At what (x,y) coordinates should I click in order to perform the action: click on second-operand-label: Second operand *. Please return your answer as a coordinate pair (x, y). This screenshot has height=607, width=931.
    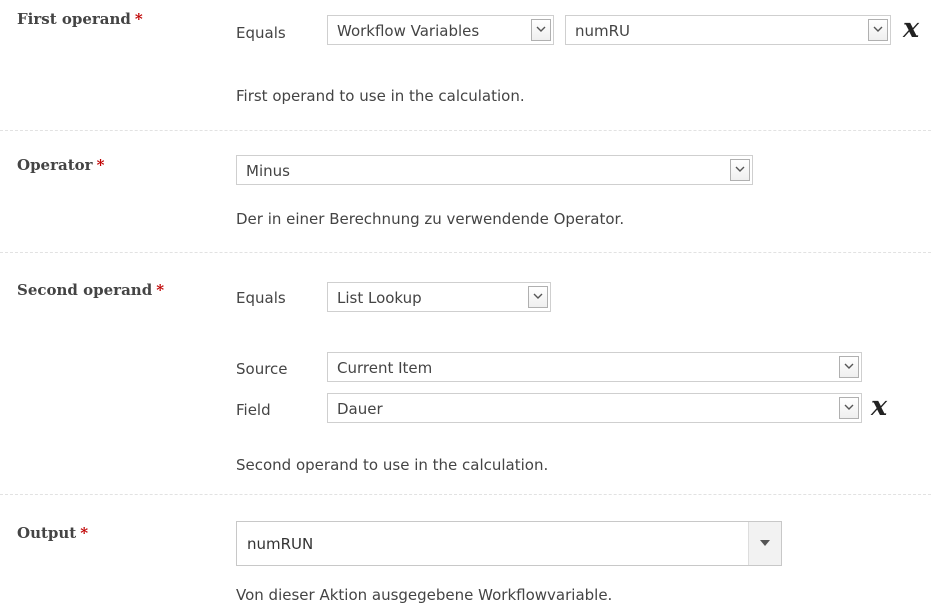
    Looking at the image, I should click on (90, 290).